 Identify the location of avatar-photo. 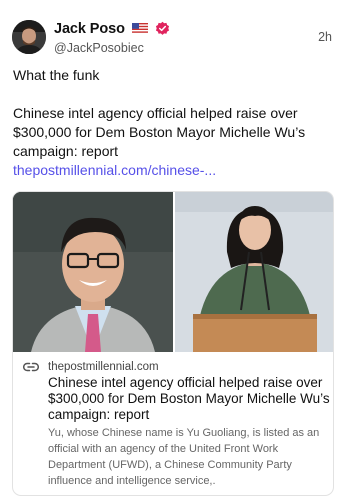
(29, 37).